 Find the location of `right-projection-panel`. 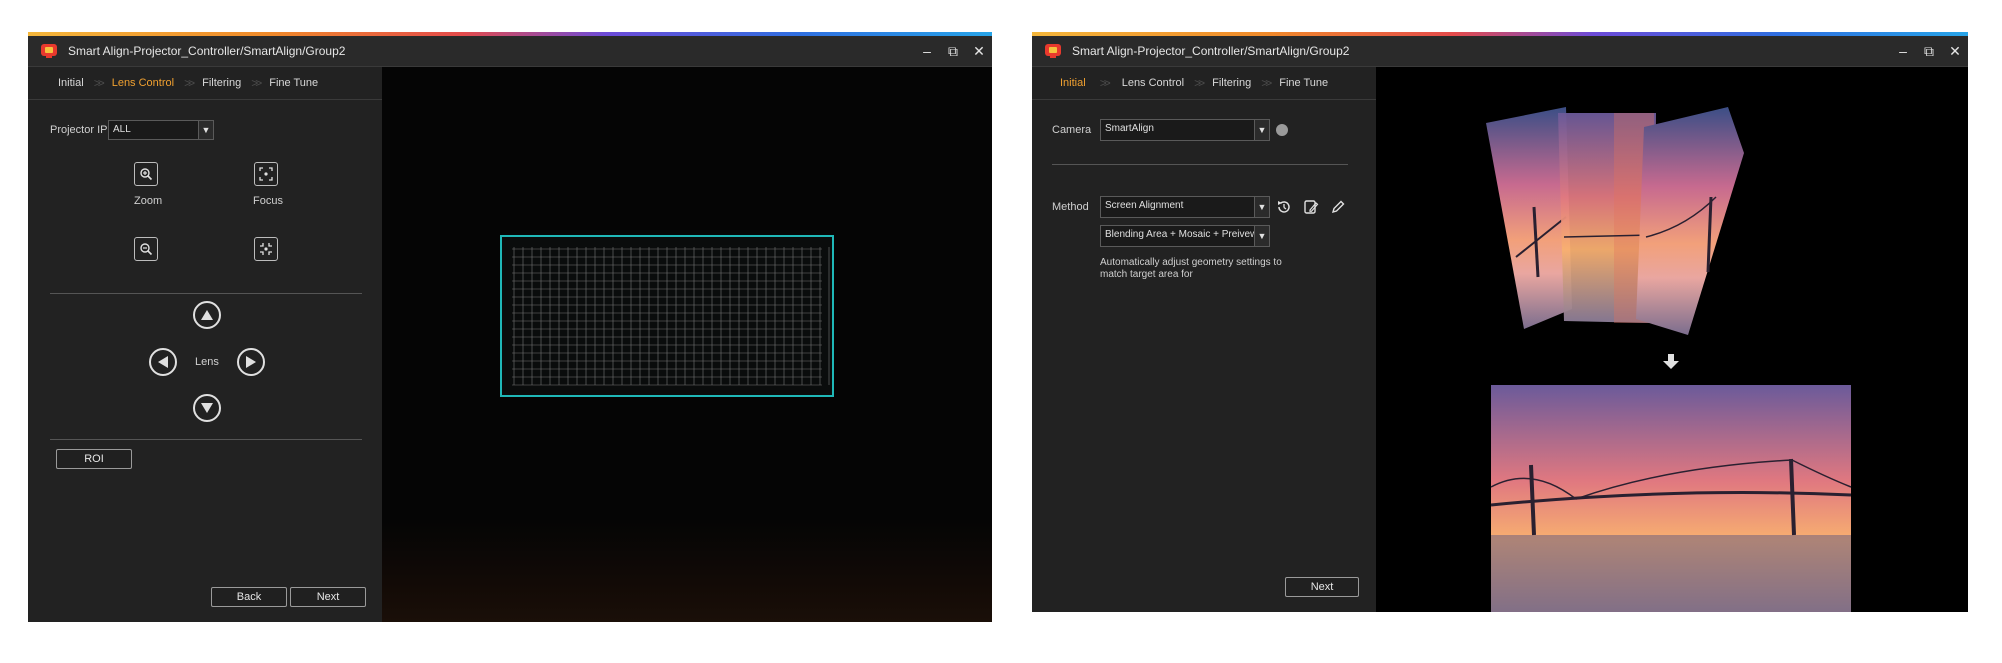

right-projection-panel is located at coordinates (1690, 221).